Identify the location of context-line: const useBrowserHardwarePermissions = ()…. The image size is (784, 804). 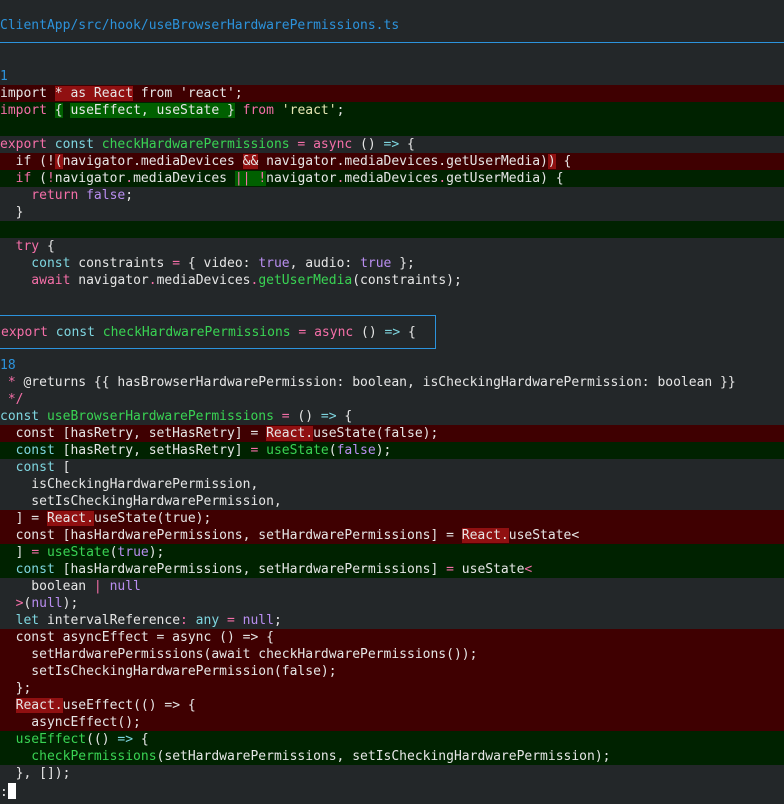
(392, 416).